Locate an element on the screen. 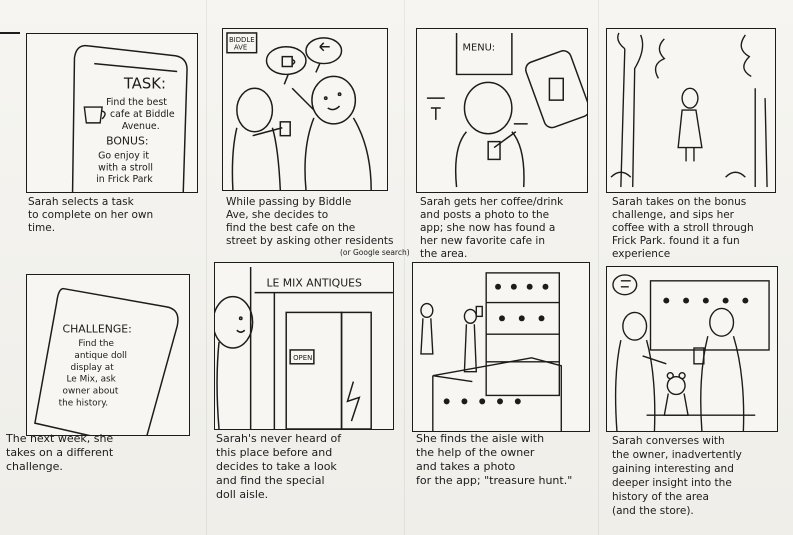 This screenshot has width=793, height=535. task-line-3: Avenue. is located at coordinates (141, 126).